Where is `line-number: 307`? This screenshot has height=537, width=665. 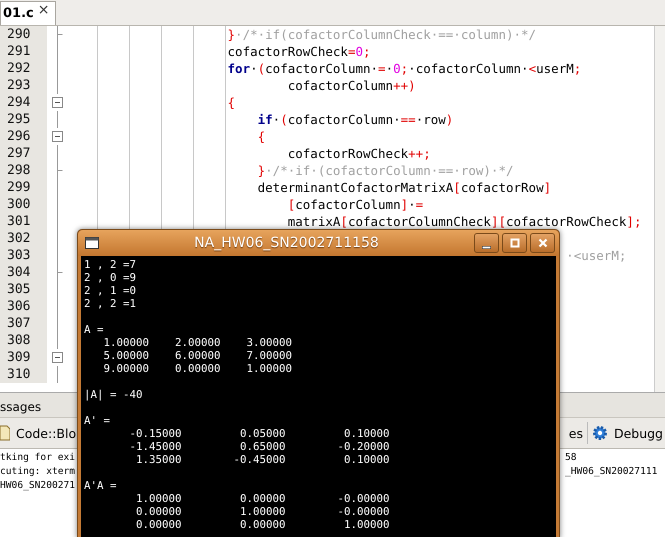 line-number: 307 is located at coordinates (23, 323).